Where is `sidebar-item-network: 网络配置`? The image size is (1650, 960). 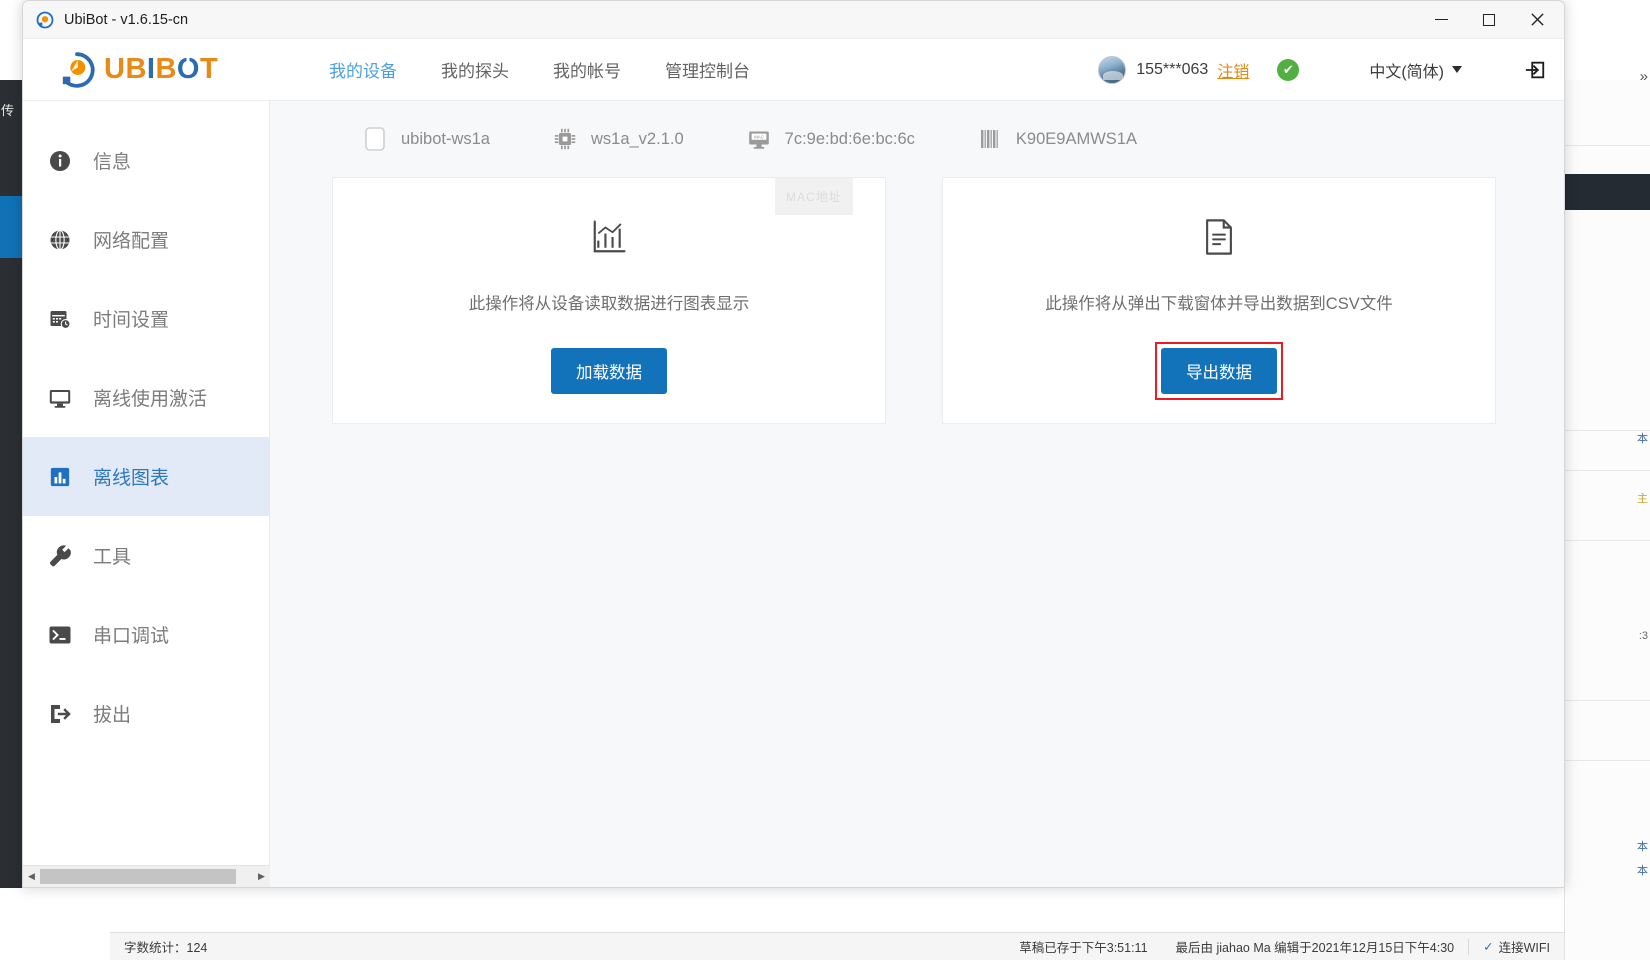
sidebar-item-network: 网络配置 is located at coordinates (146, 239).